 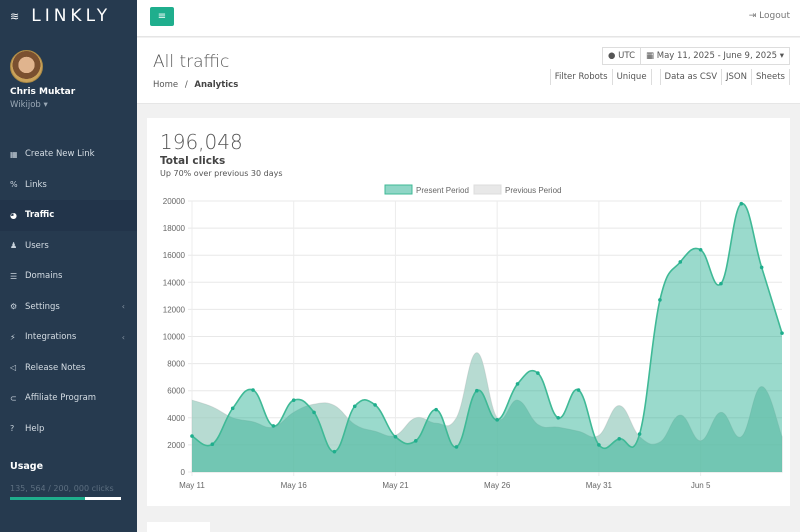 What do you see at coordinates (25, 105) in the screenshot?
I see `org-name: Wikijob` at bounding box center [25, 105].